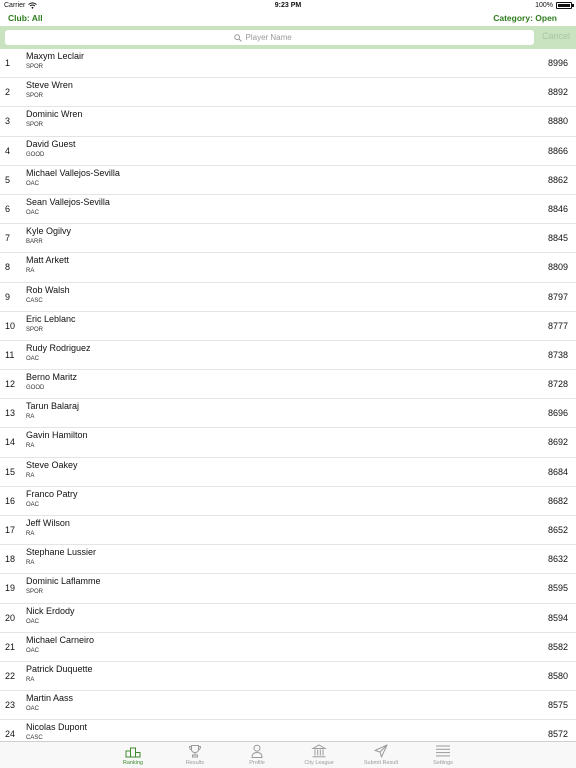 This screenshot has height=768, width=576. What do you see at coordinates (48, 289) in the screenshot?
I see `player-name: Rob Walsh` at bounding box center [48, 289].